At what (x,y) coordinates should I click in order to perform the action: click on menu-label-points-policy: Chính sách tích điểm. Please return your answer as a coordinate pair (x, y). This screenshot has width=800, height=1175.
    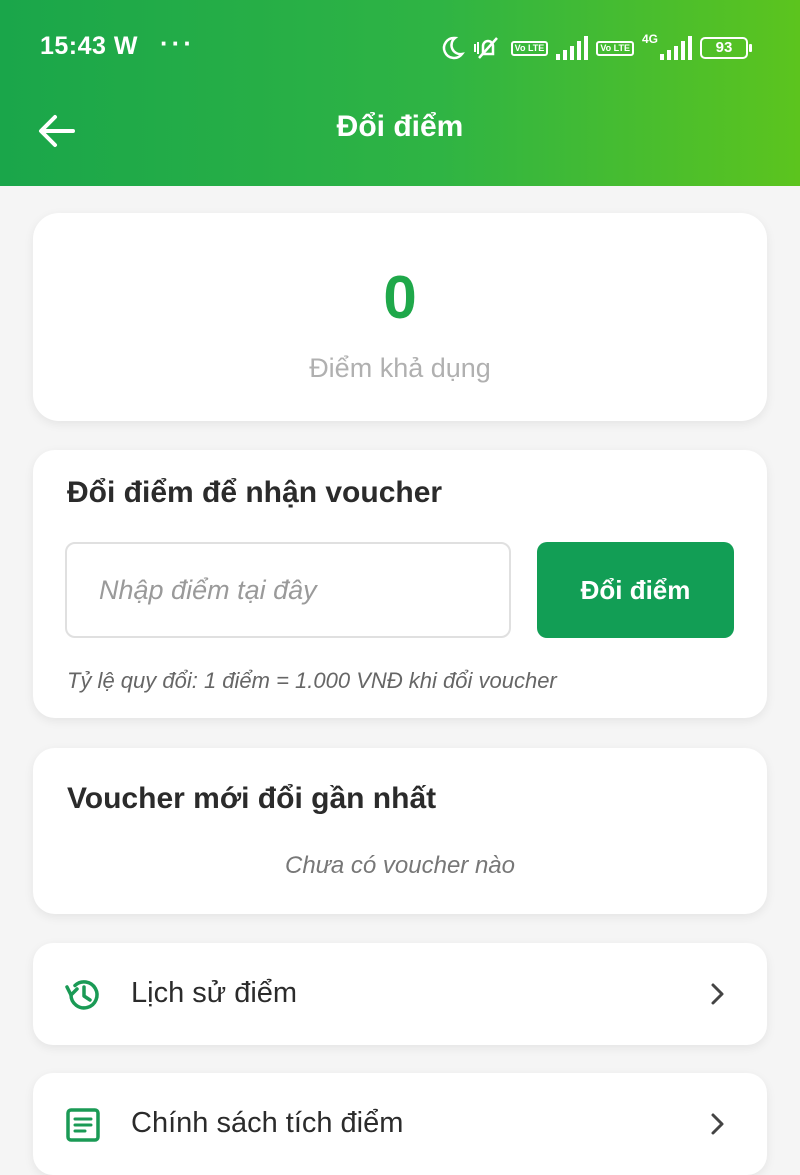
    Looking at the image, I should click on (267, 1123).